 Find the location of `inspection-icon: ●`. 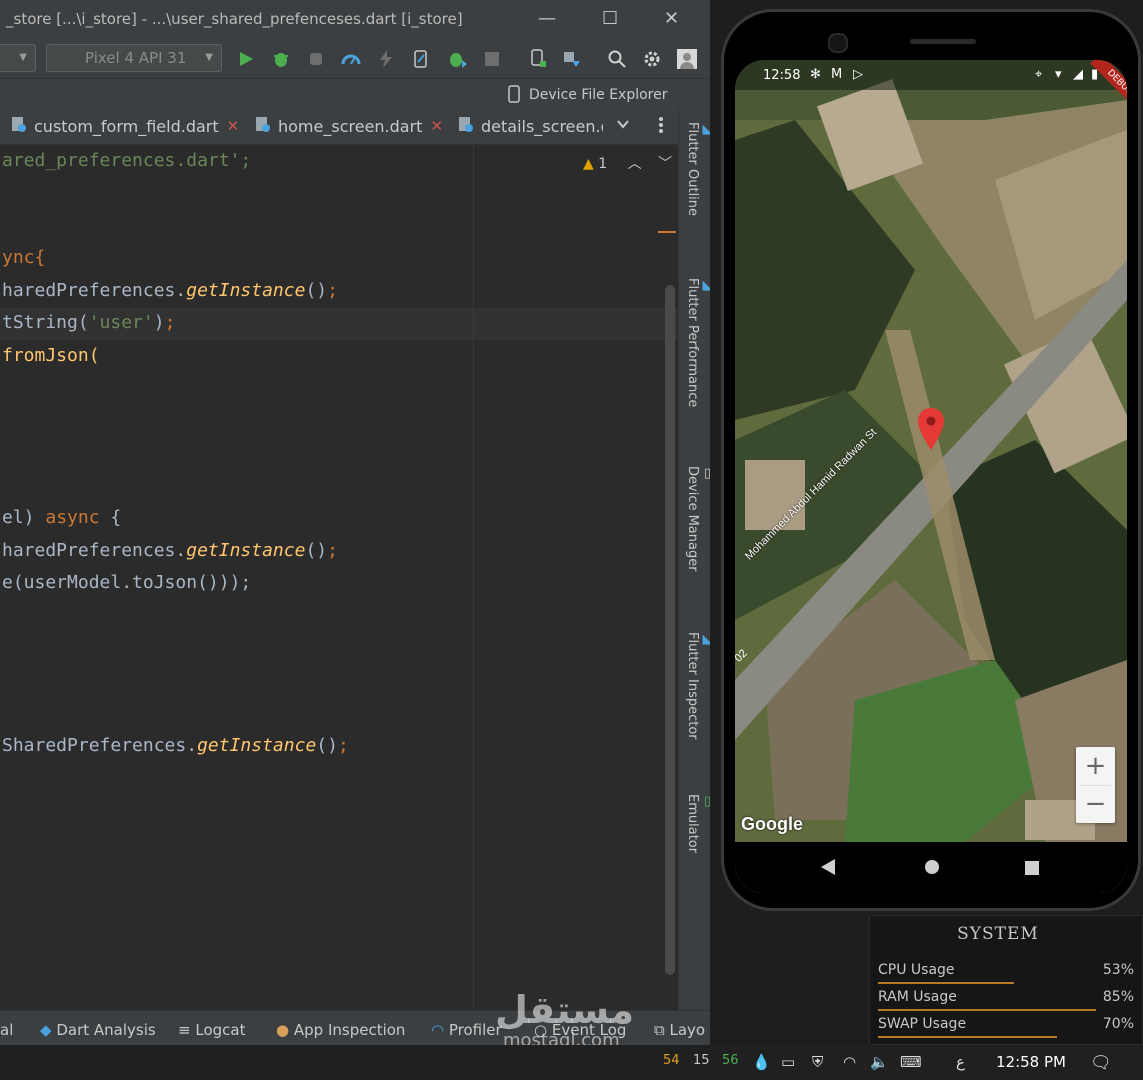

inspection-icon: ● is located at coordinates (283, 1030).